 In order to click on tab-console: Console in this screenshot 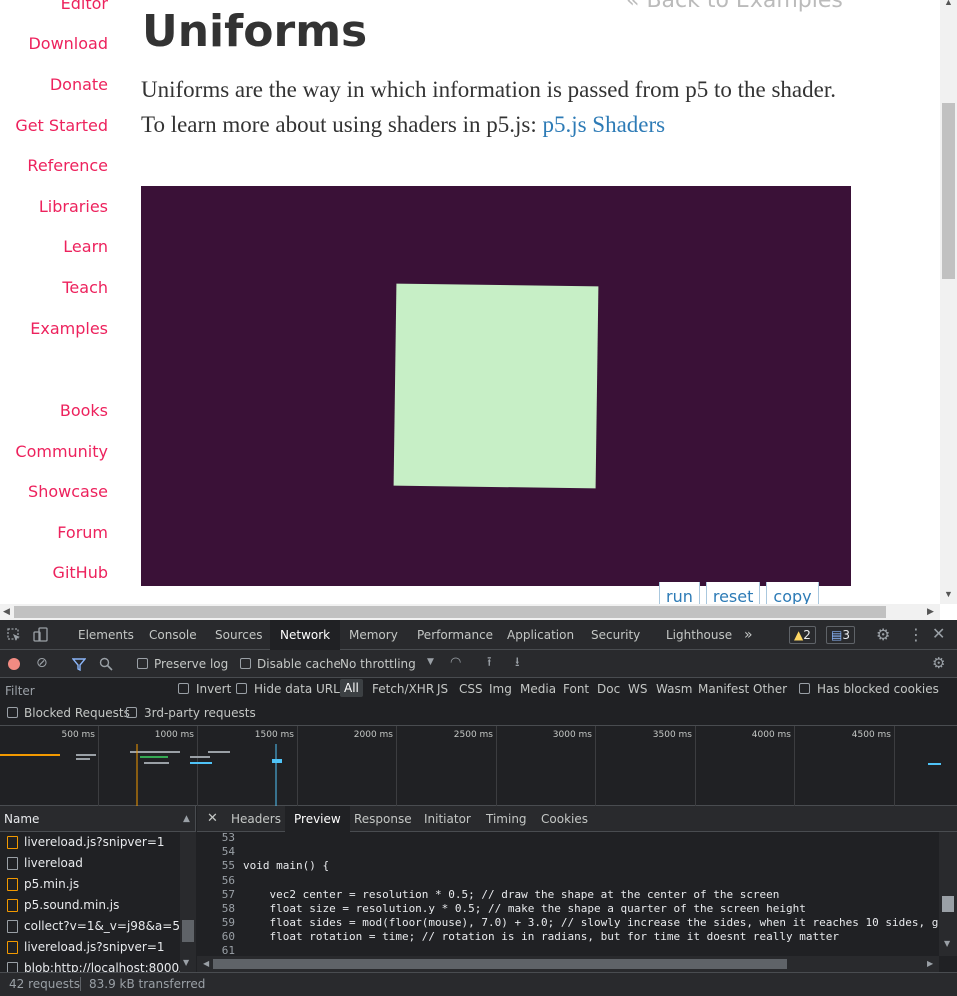, I will do `click(173, 635)`.